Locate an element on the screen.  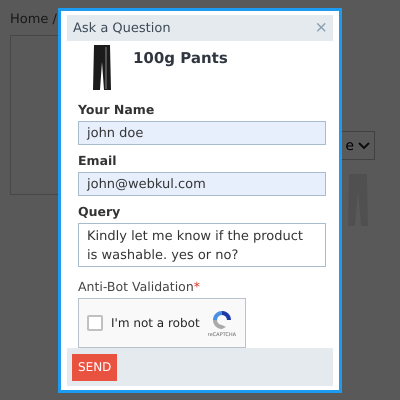
checkbox is located at coordinates (95, 323).